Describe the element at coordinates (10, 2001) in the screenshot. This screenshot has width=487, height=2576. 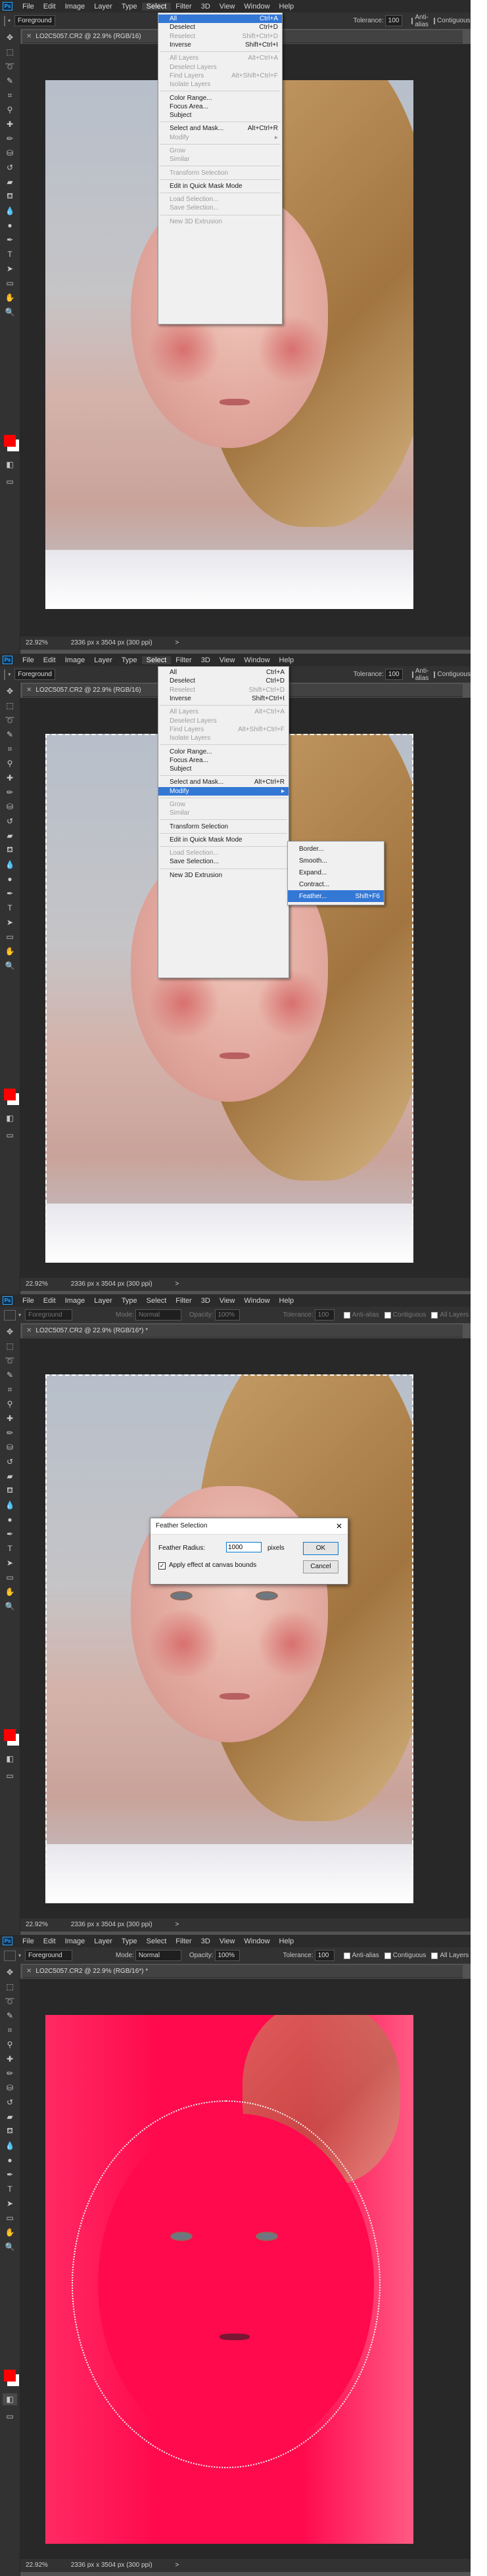
I see `lasso-icon: ➰` at that location.